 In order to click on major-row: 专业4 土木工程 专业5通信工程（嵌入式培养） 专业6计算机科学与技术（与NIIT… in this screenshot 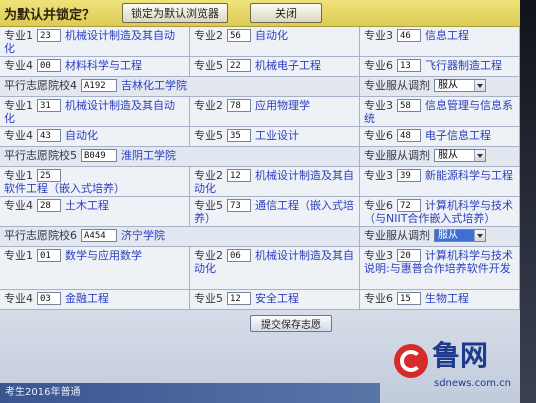, I will do `click(260, 212)`.